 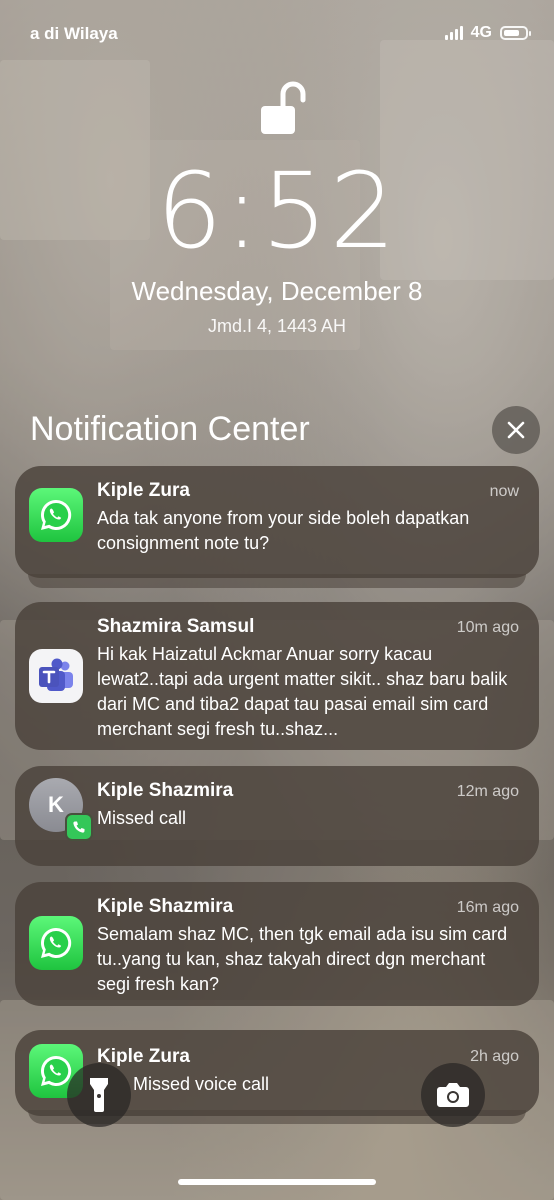 What do you see at coordinates (283, 107) in the screenshot?
I see `unlocked-padlock-icon` at bounding box center [283, 107].